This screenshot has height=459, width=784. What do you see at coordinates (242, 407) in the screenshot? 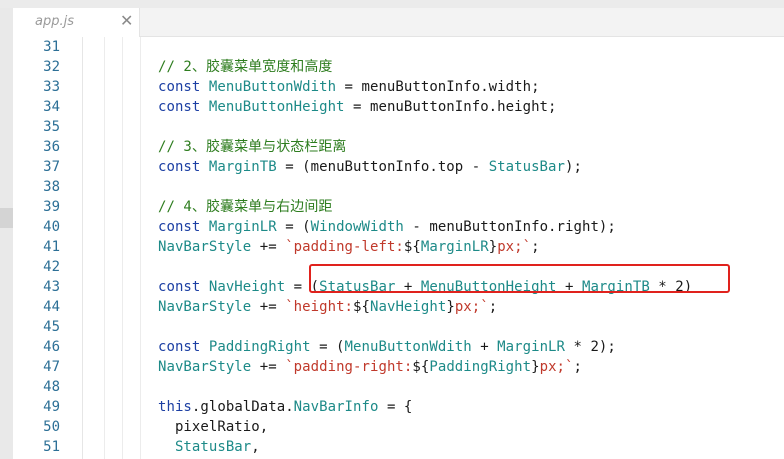
I see `code-token-plain: .globalData.` at bounding box center [242, 407].